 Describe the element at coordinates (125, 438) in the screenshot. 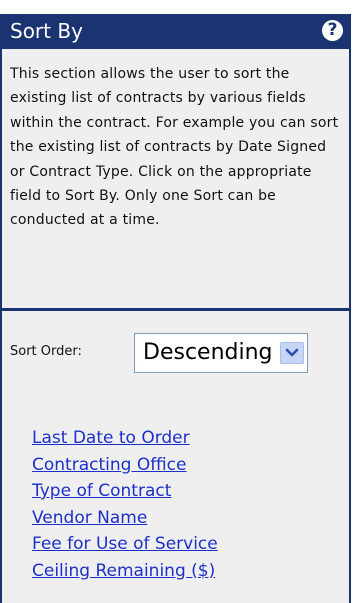

I see `sort-link-last-date-to-order: Last Date to Order` at that location.